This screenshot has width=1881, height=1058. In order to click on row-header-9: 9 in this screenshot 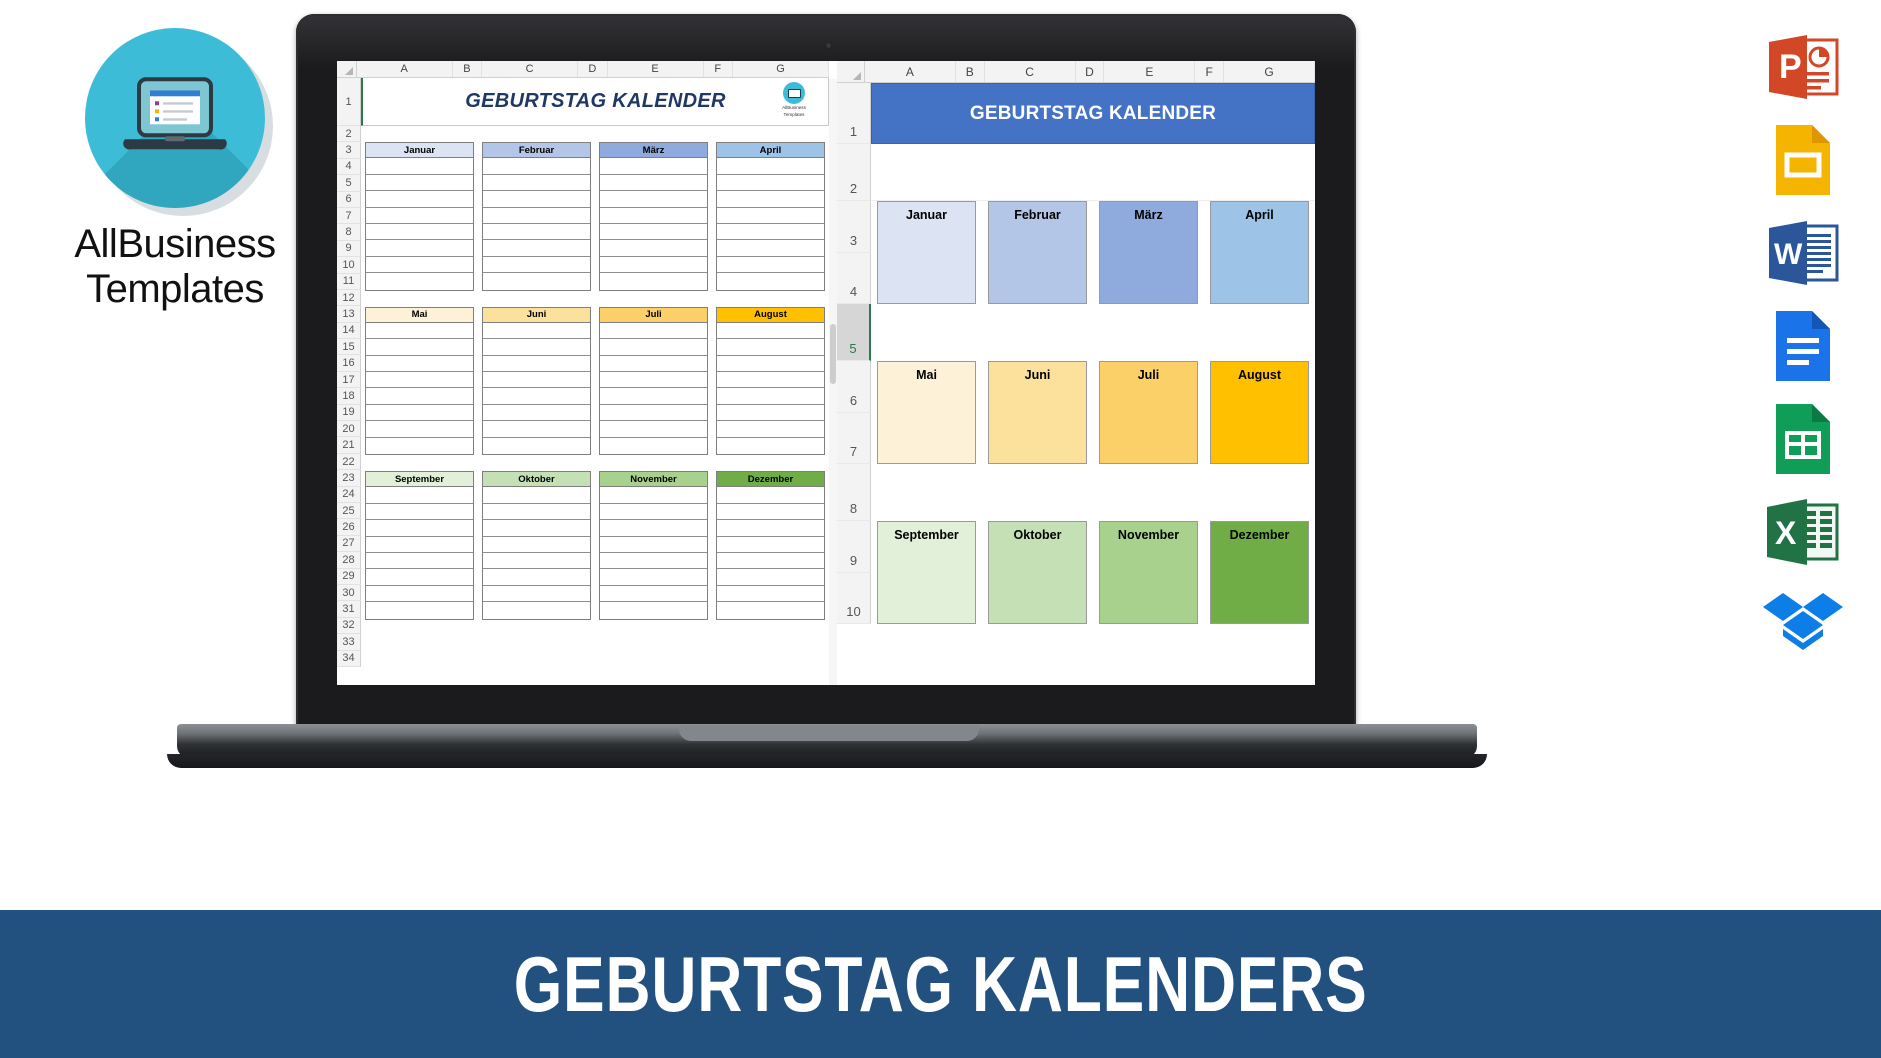, I will do `click(349, 249)`.